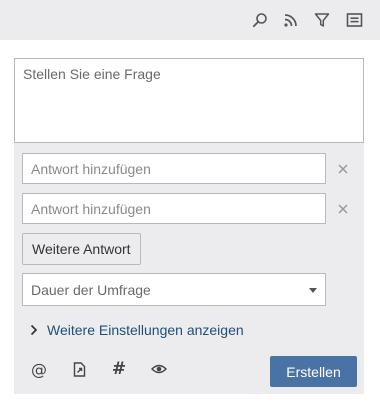  What do you see at coordinates (174, 208) in the screenshot?
I see `answer-input-2: Antwort hinzufügen` at bounding box center [174, 208].